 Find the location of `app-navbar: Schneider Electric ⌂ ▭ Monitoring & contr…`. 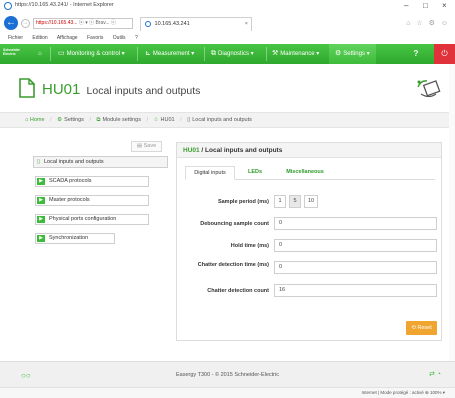

app-navbar: Schneider Electric ⌂ ▭ Monitoring & contr… is located at coordinates (227, 54).